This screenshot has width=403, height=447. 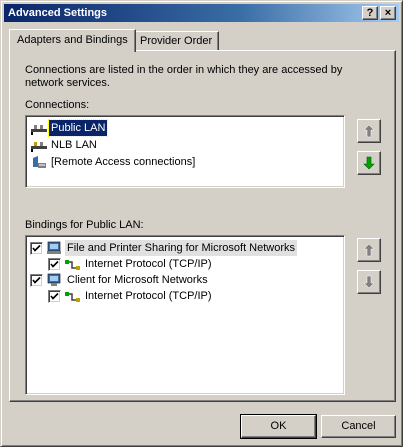 I want to click on tab-provider-order: Provider Order, so click(x=176, y=41).